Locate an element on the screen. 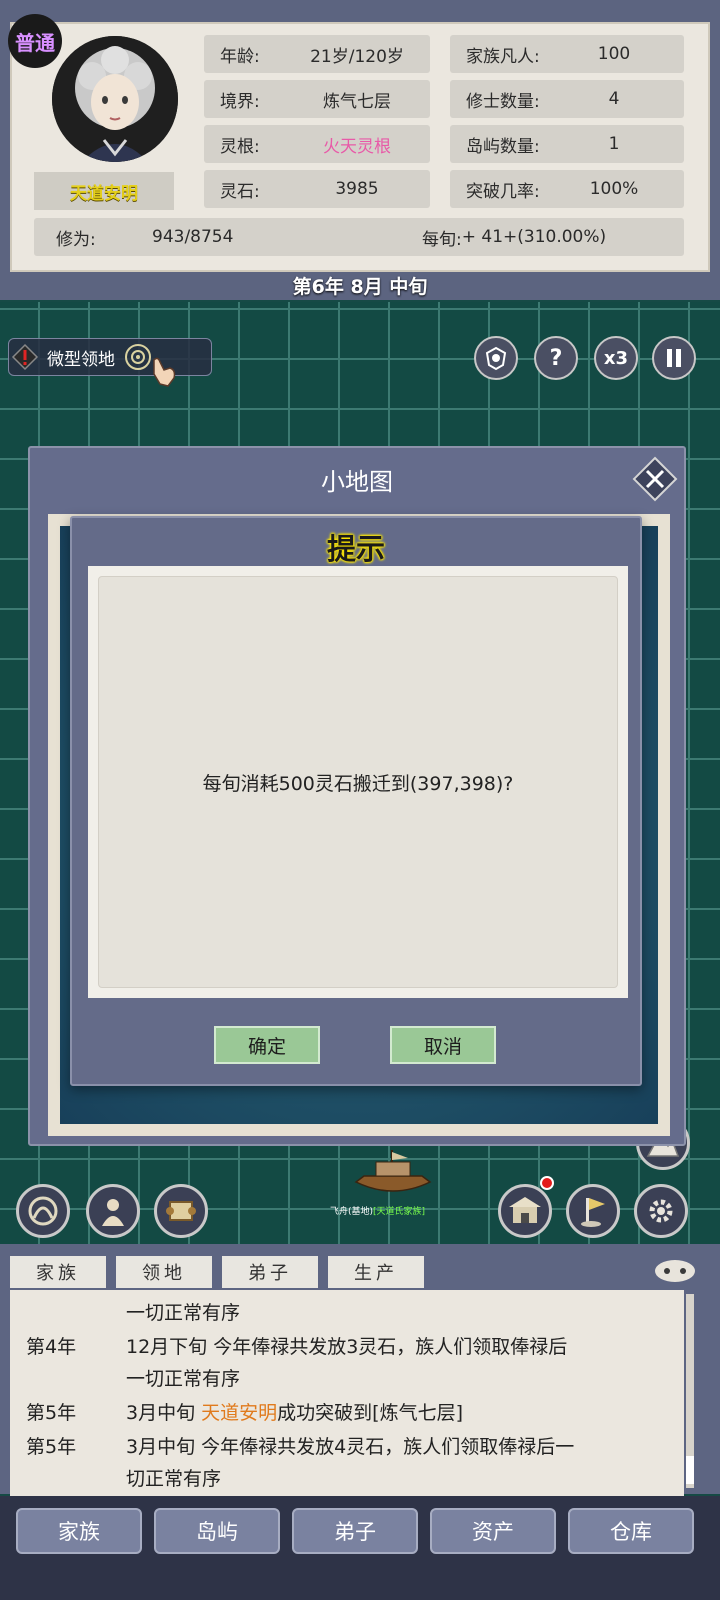 This screenshot has width=720, height=1600. sect-emblem-button is located at coordinates (496, 358).